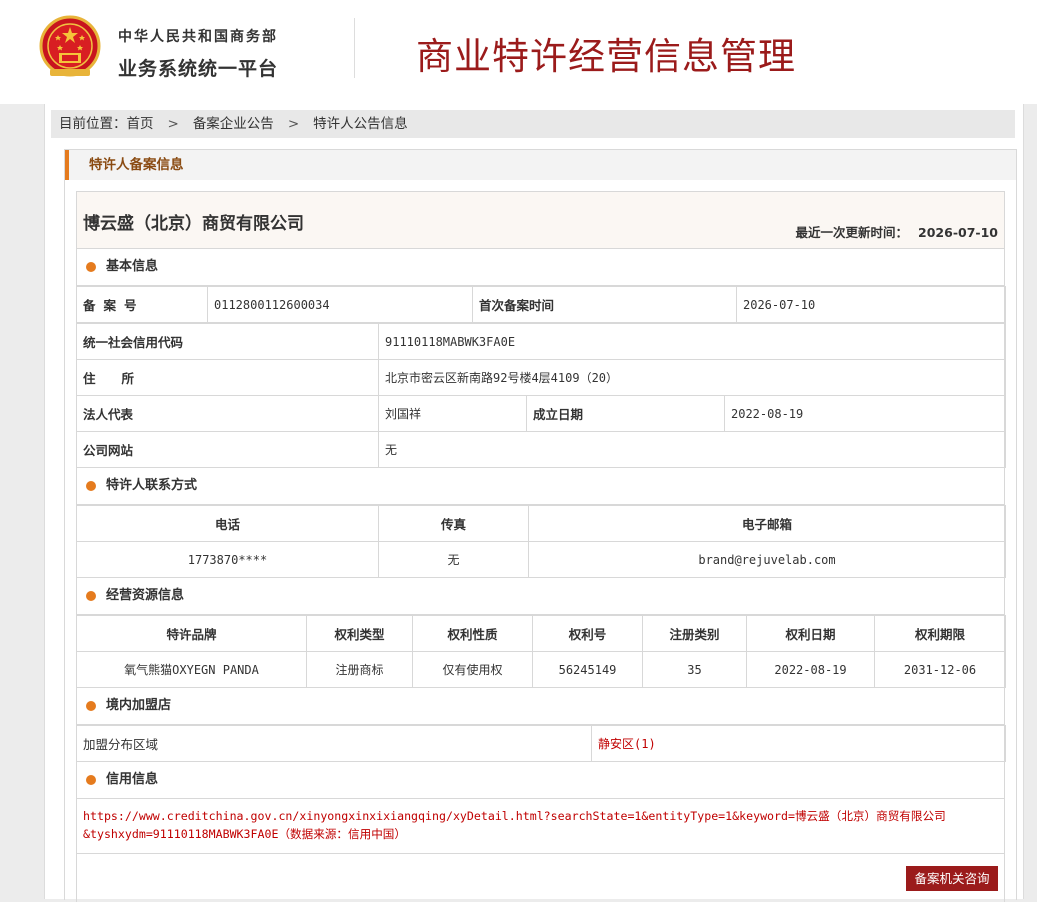 Image resolution: width=1037 pixels, height=902 pixels. I want to click on fax-header: 传真, so click(453, 523).